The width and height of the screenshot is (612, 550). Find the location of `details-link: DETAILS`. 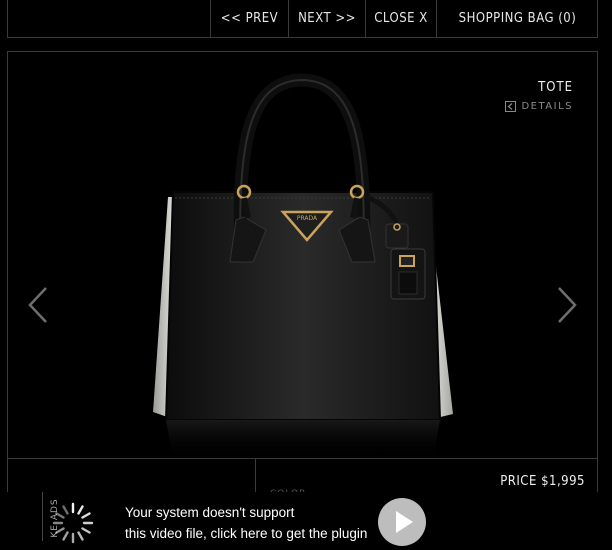

details-link: DETAILS is located at coordinates (539, 106).